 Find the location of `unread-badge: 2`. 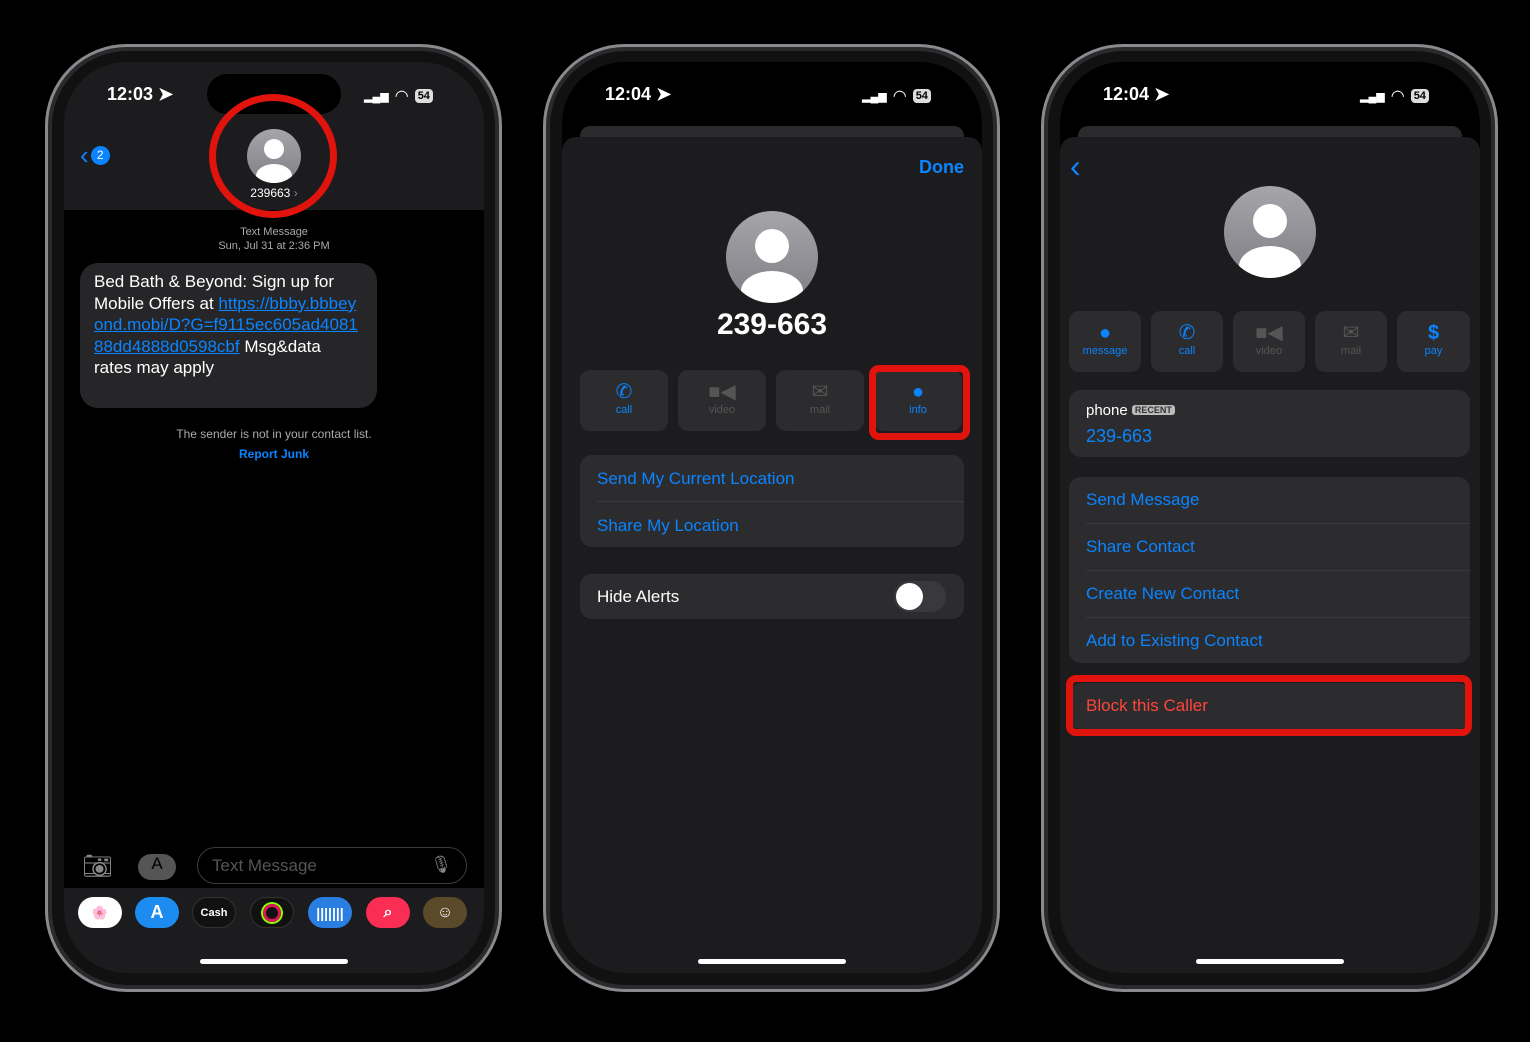

unread-badge: 2 is located at coordinates (100, 155).